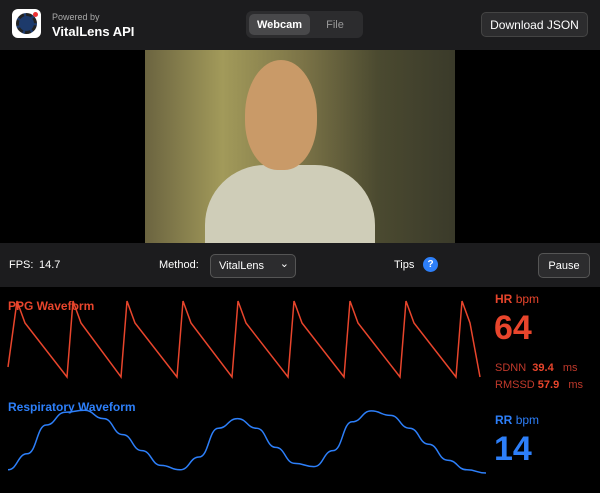  What do you see at coordinates (513, 328) in the screenshot?
I see `hr-value: 64` at bounding box center [513, 328].